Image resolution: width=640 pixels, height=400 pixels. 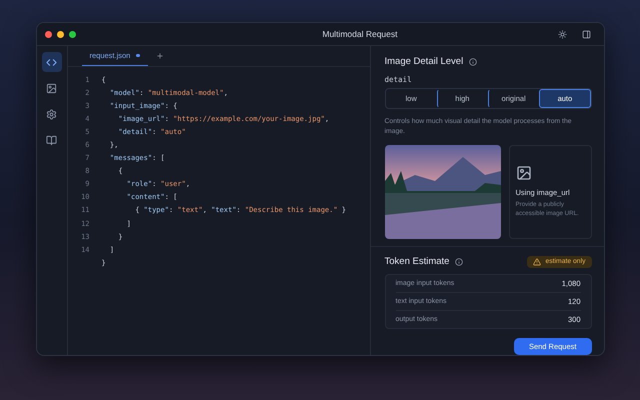 I want to click on warning-icon, so click(x=537, y=262).